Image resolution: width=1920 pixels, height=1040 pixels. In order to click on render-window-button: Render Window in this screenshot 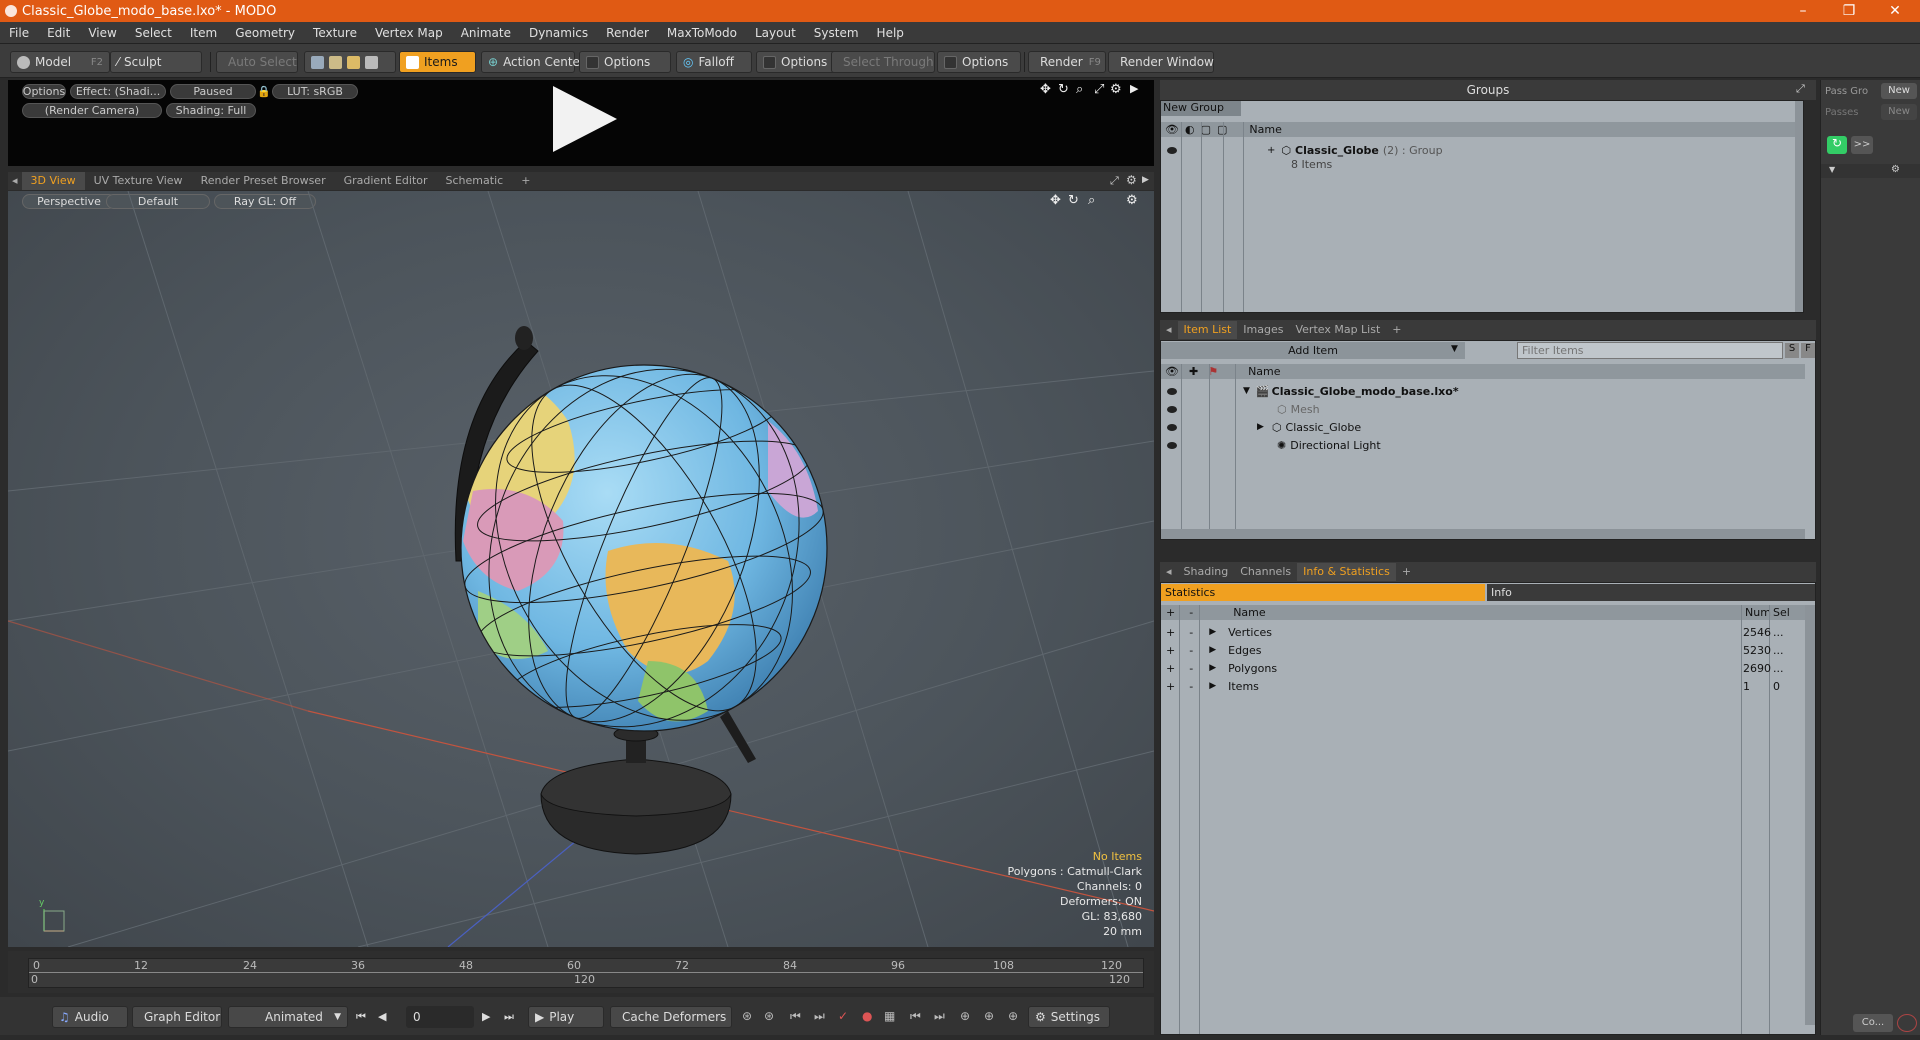, I will do `click(1161, 62)`.